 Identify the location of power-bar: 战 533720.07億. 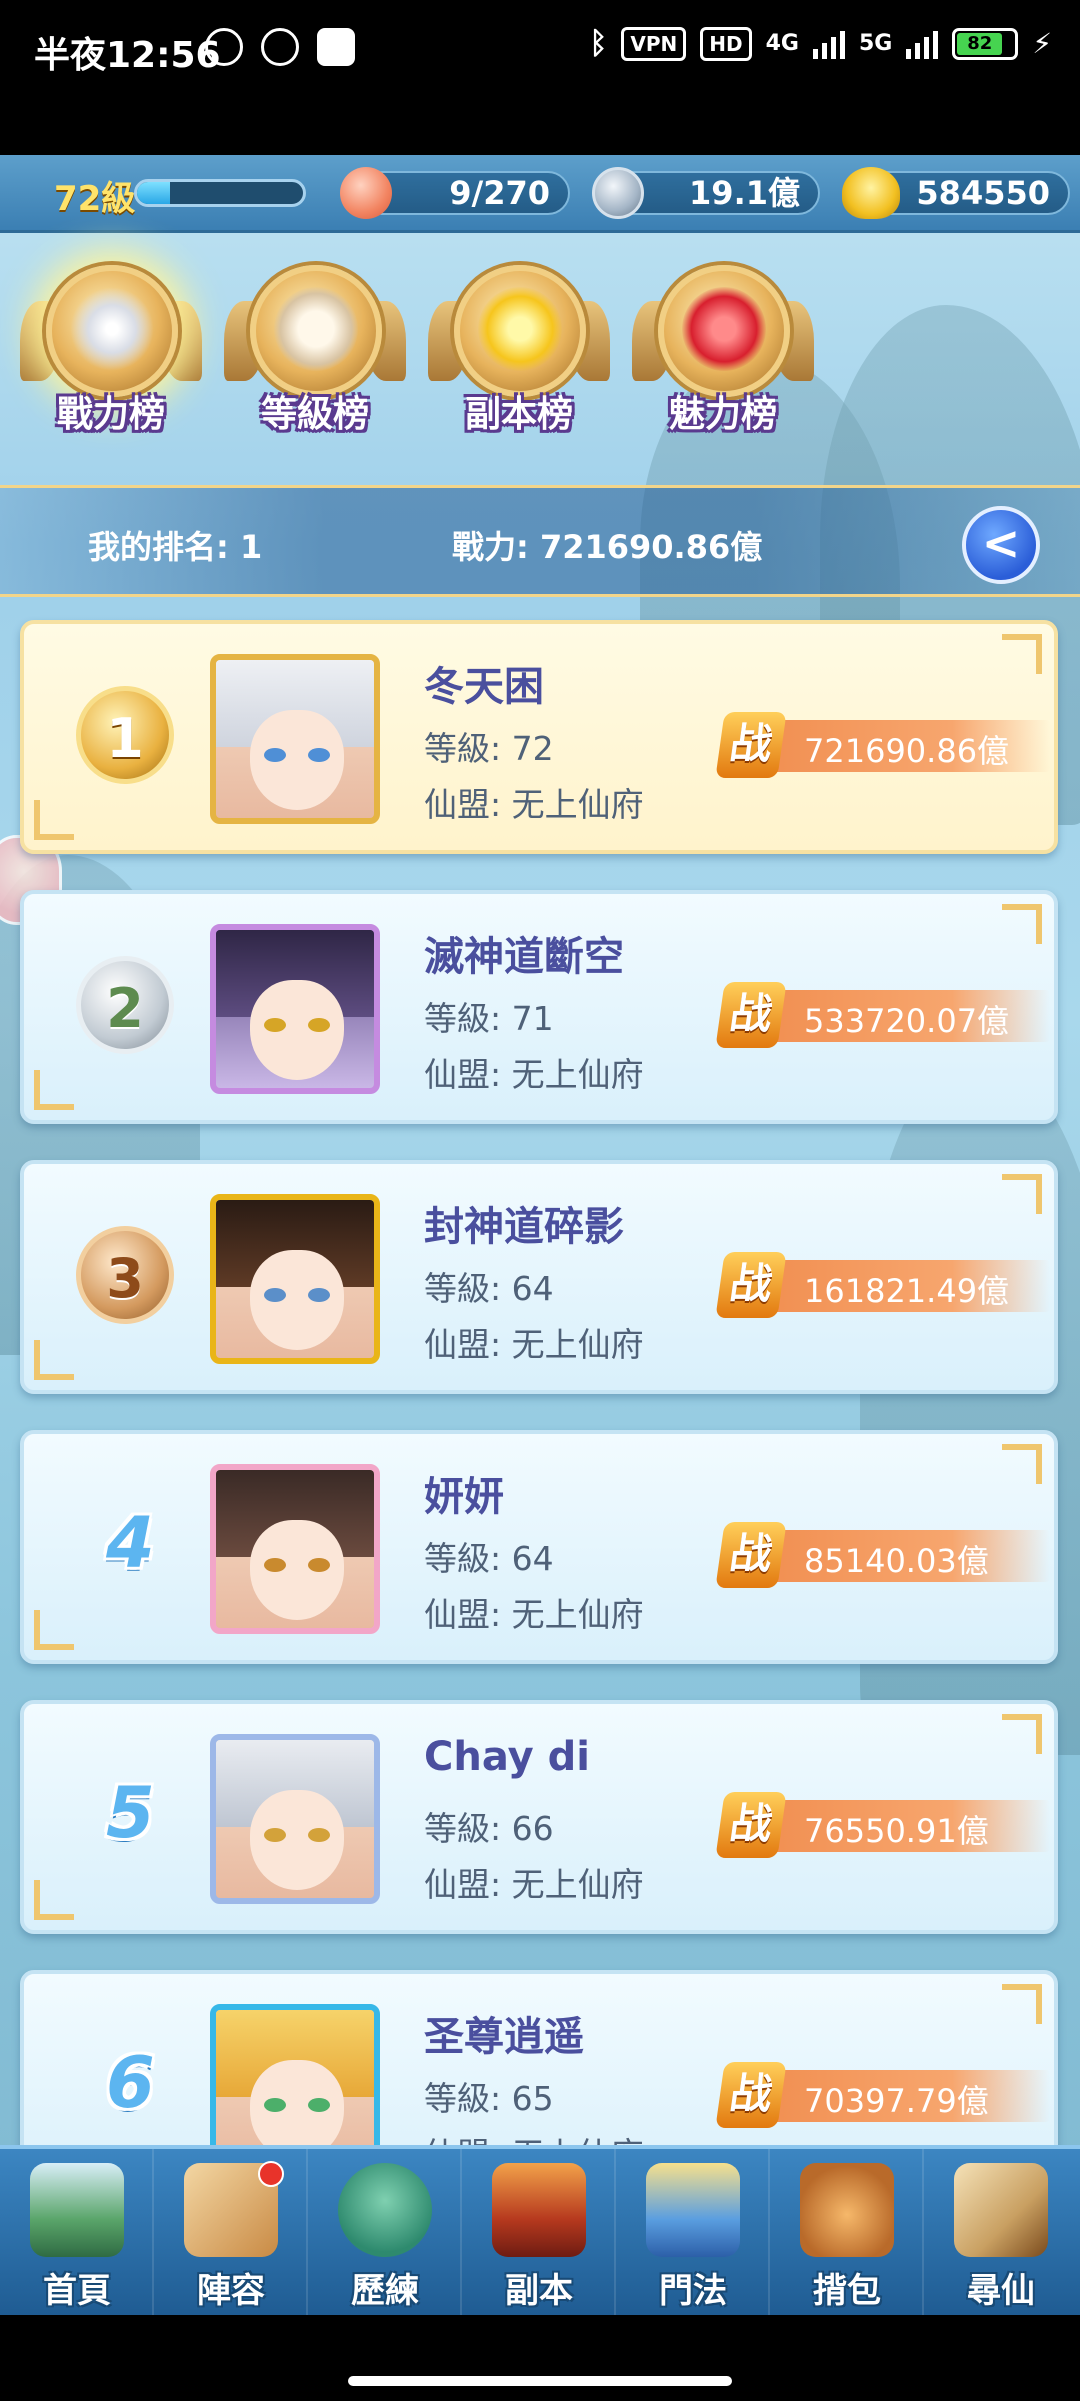
(882, 1015).